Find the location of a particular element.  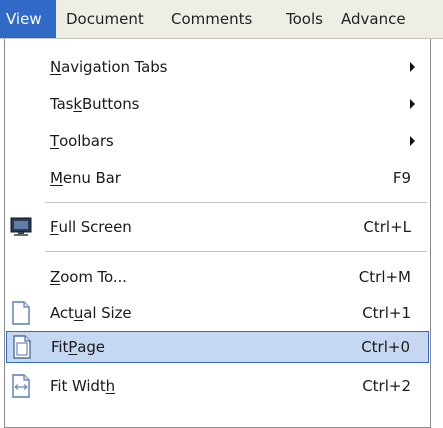

menu-tools: Tools is located at coordinates (304, 19).